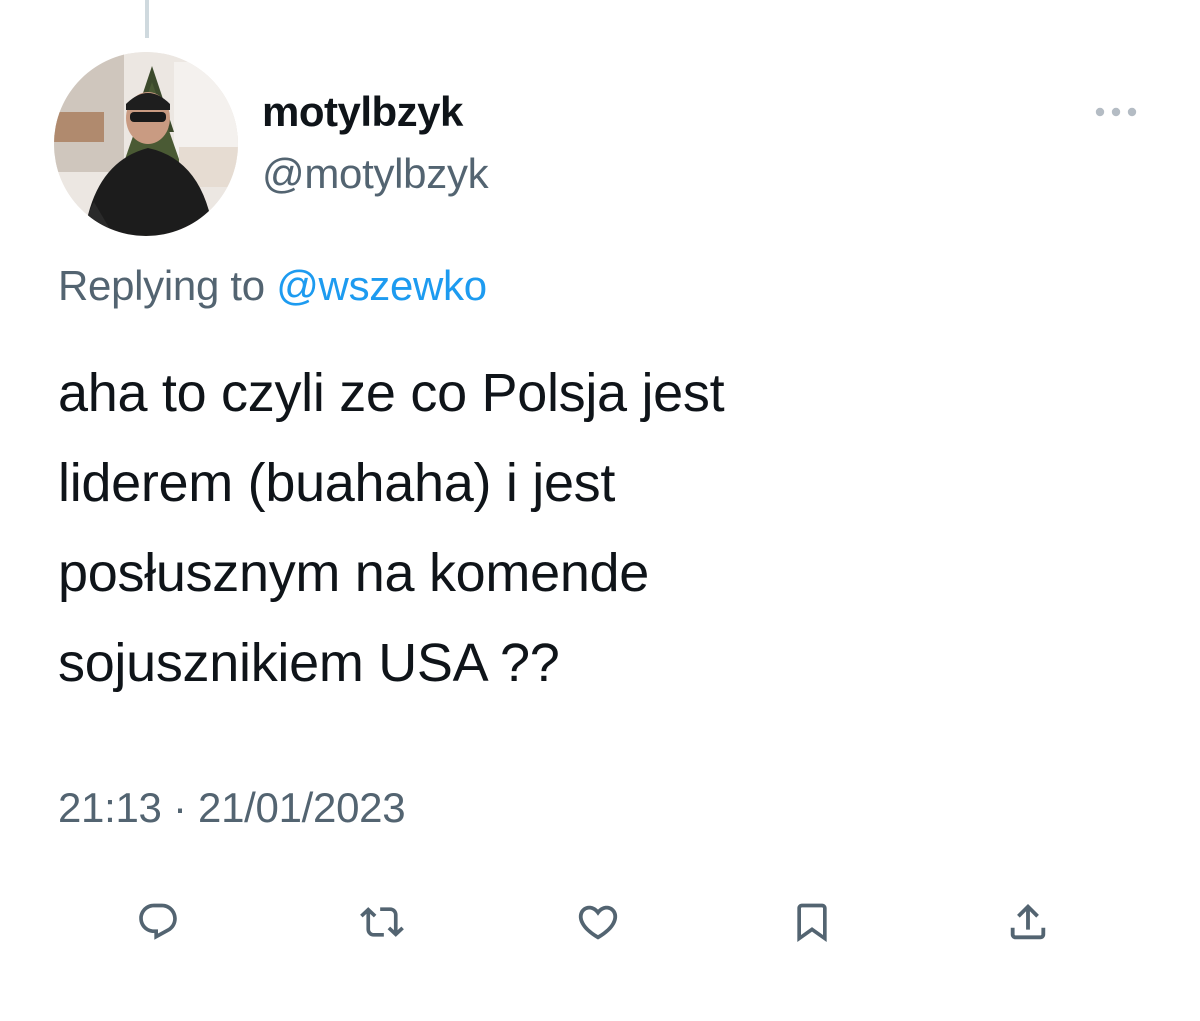  What do you see at coordinates (147, 19) in the screenshot?
I see `thread-connector-line` at bounding box center [147, 19].